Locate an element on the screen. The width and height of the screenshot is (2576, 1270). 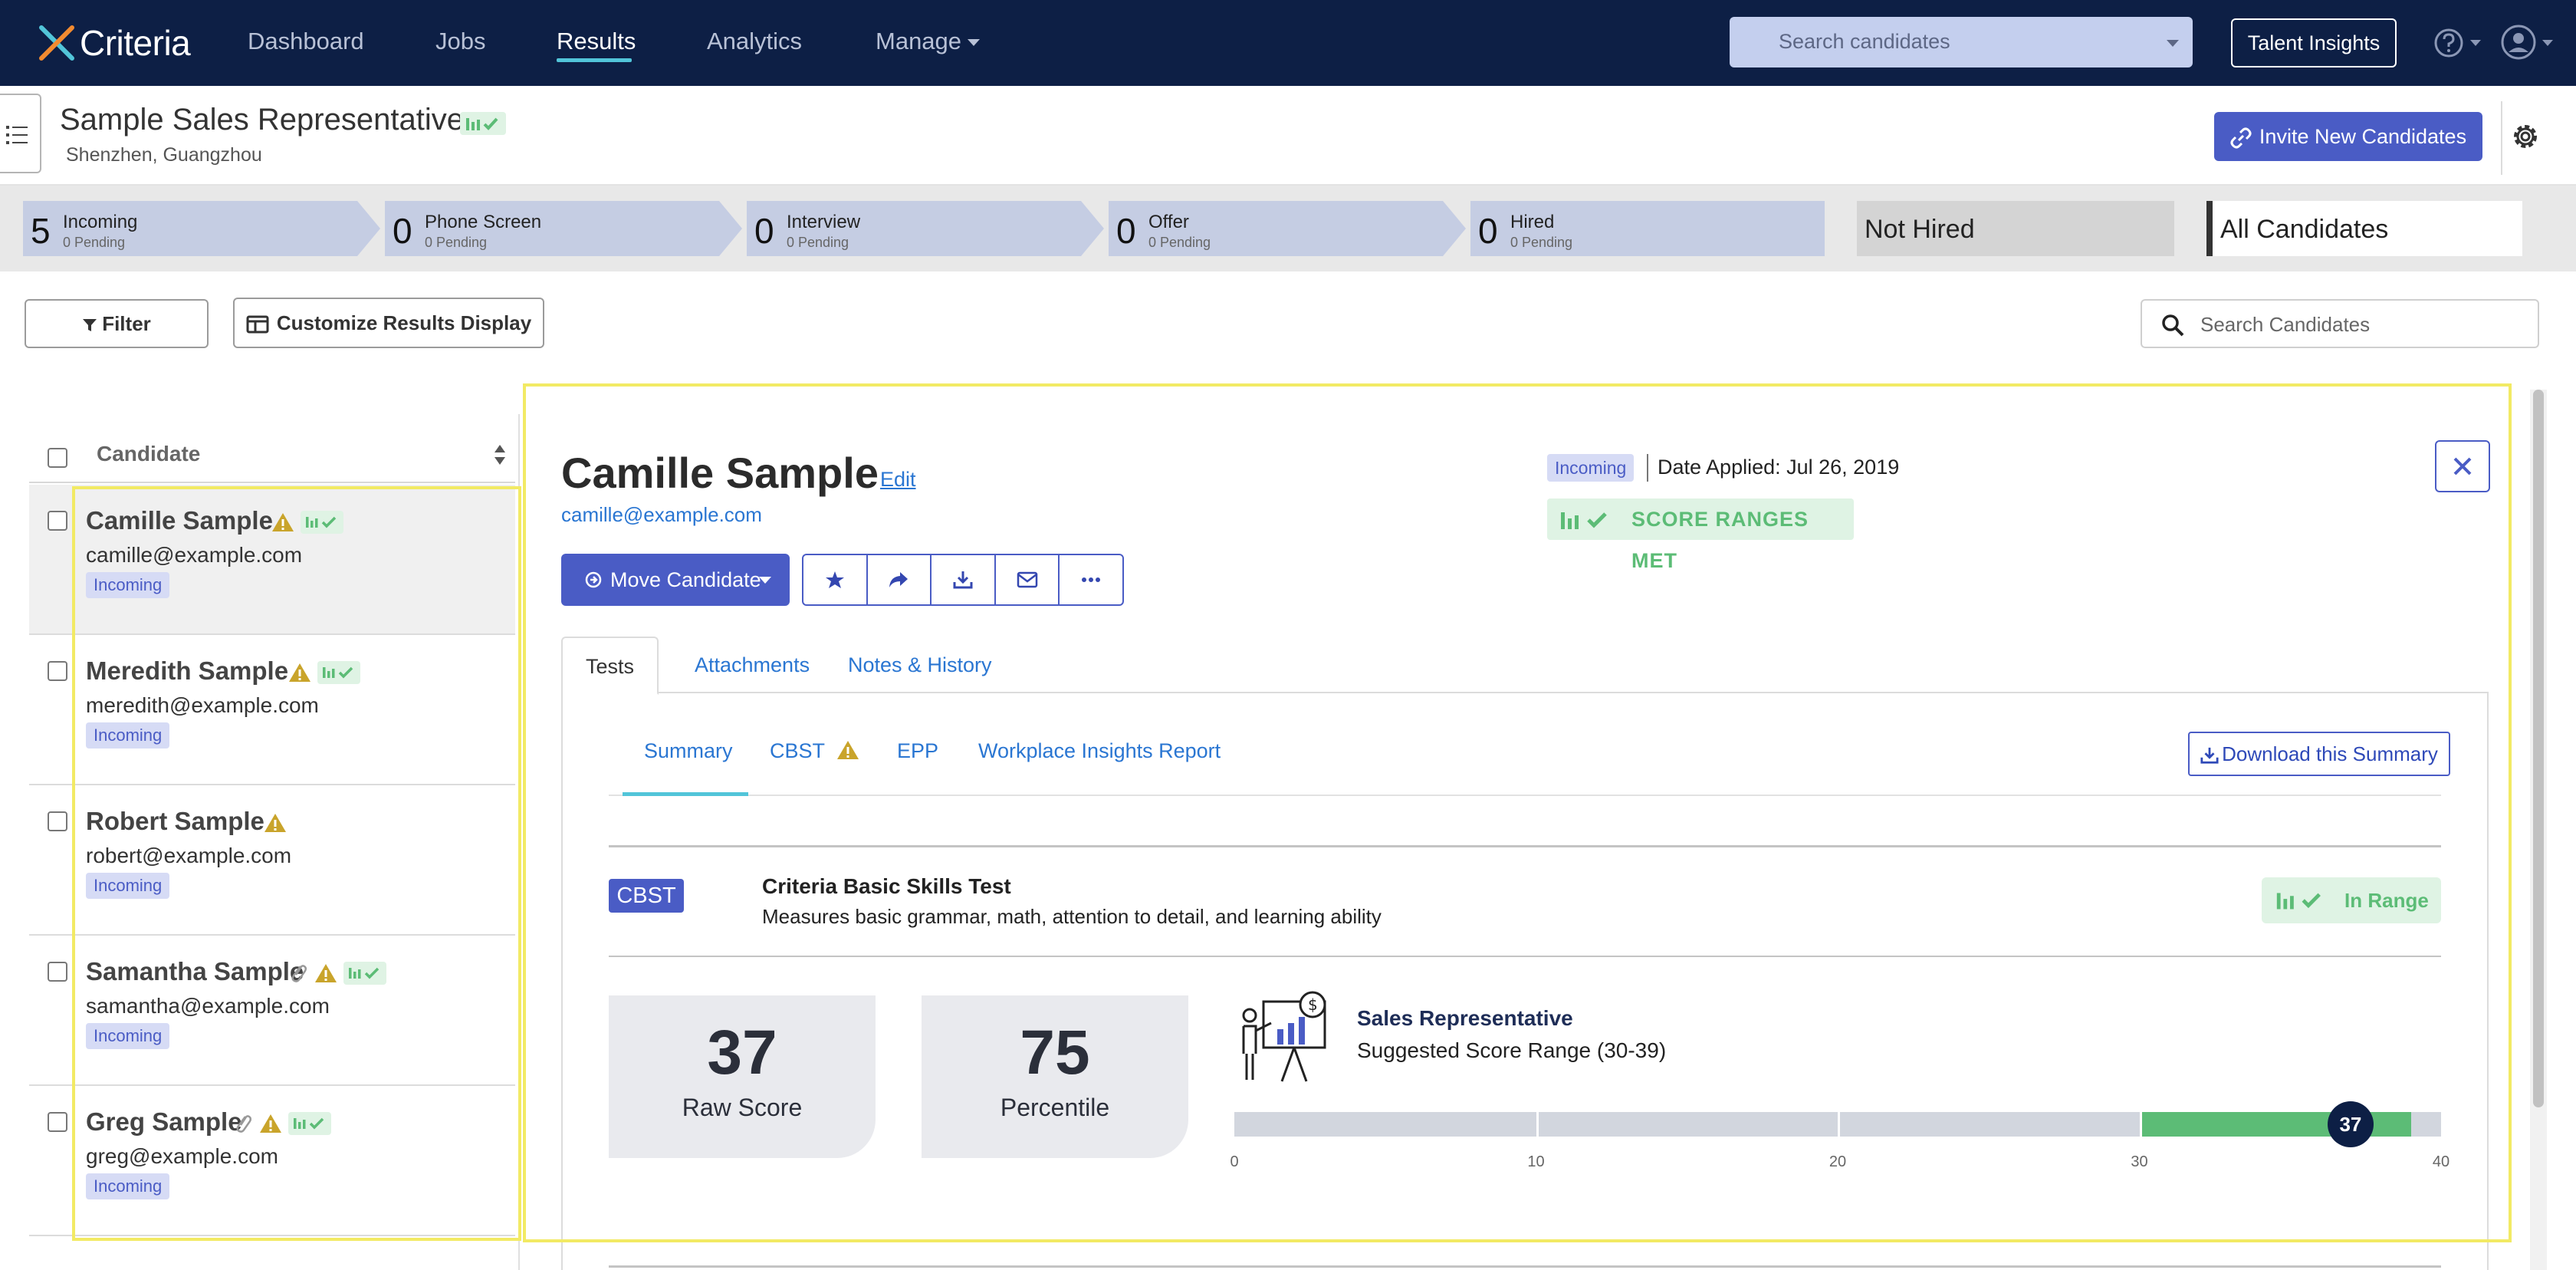
suggested-score-range: Suggested Score Range (30-39) is located at coordinates (1512, 1050).